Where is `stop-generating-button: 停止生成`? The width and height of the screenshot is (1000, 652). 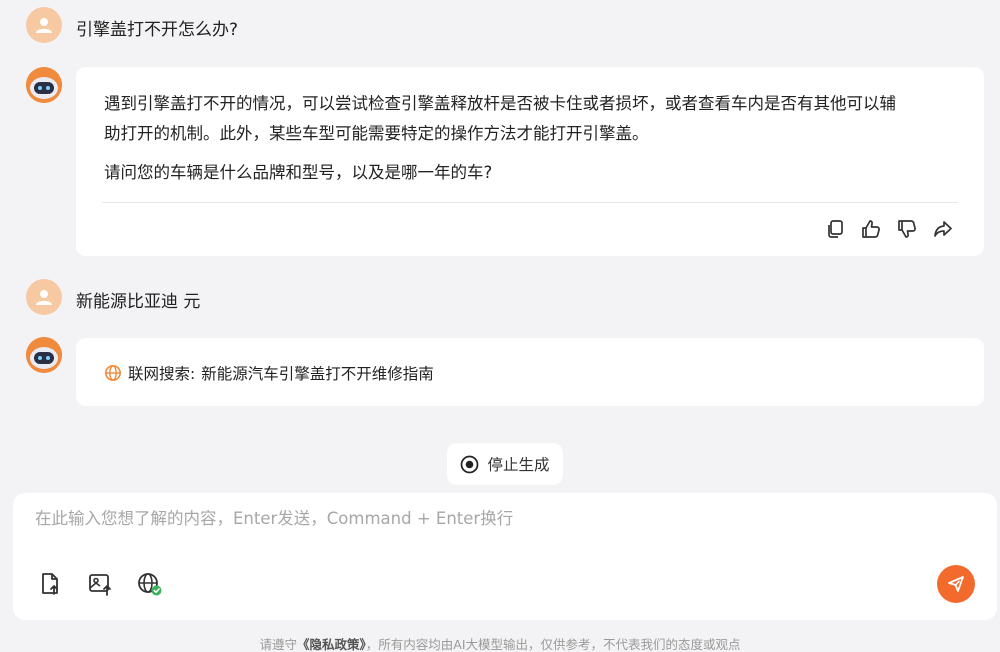 stop-generating-button: 停止生成 is located at coordinates (505, 464).